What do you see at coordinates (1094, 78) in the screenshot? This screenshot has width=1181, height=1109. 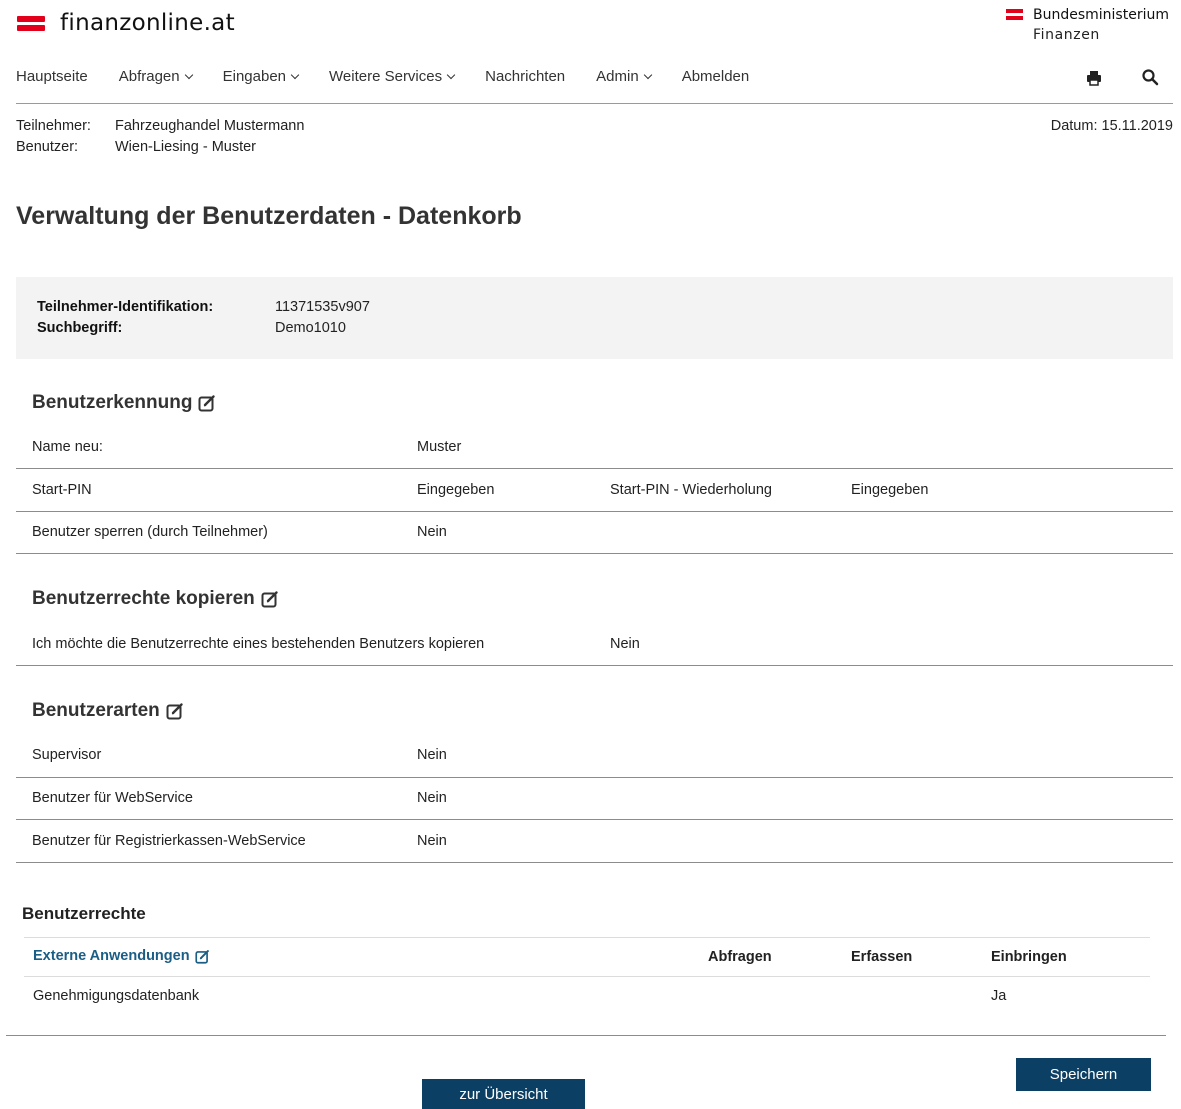 I see `print-icon` at bounding box center [1094, 78].